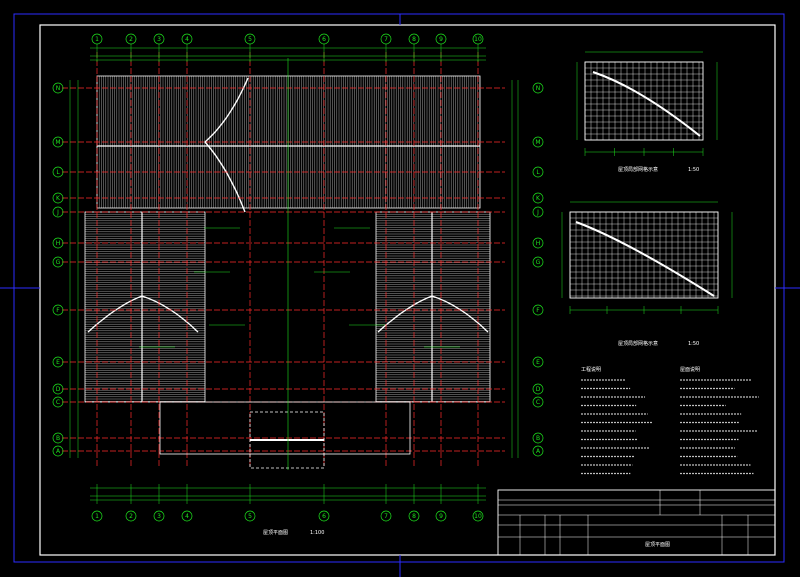  Describe the element at coordinates (638, 343) in the screenshot. I see `detail2-title: 屋顶局部网格示意` at that location.